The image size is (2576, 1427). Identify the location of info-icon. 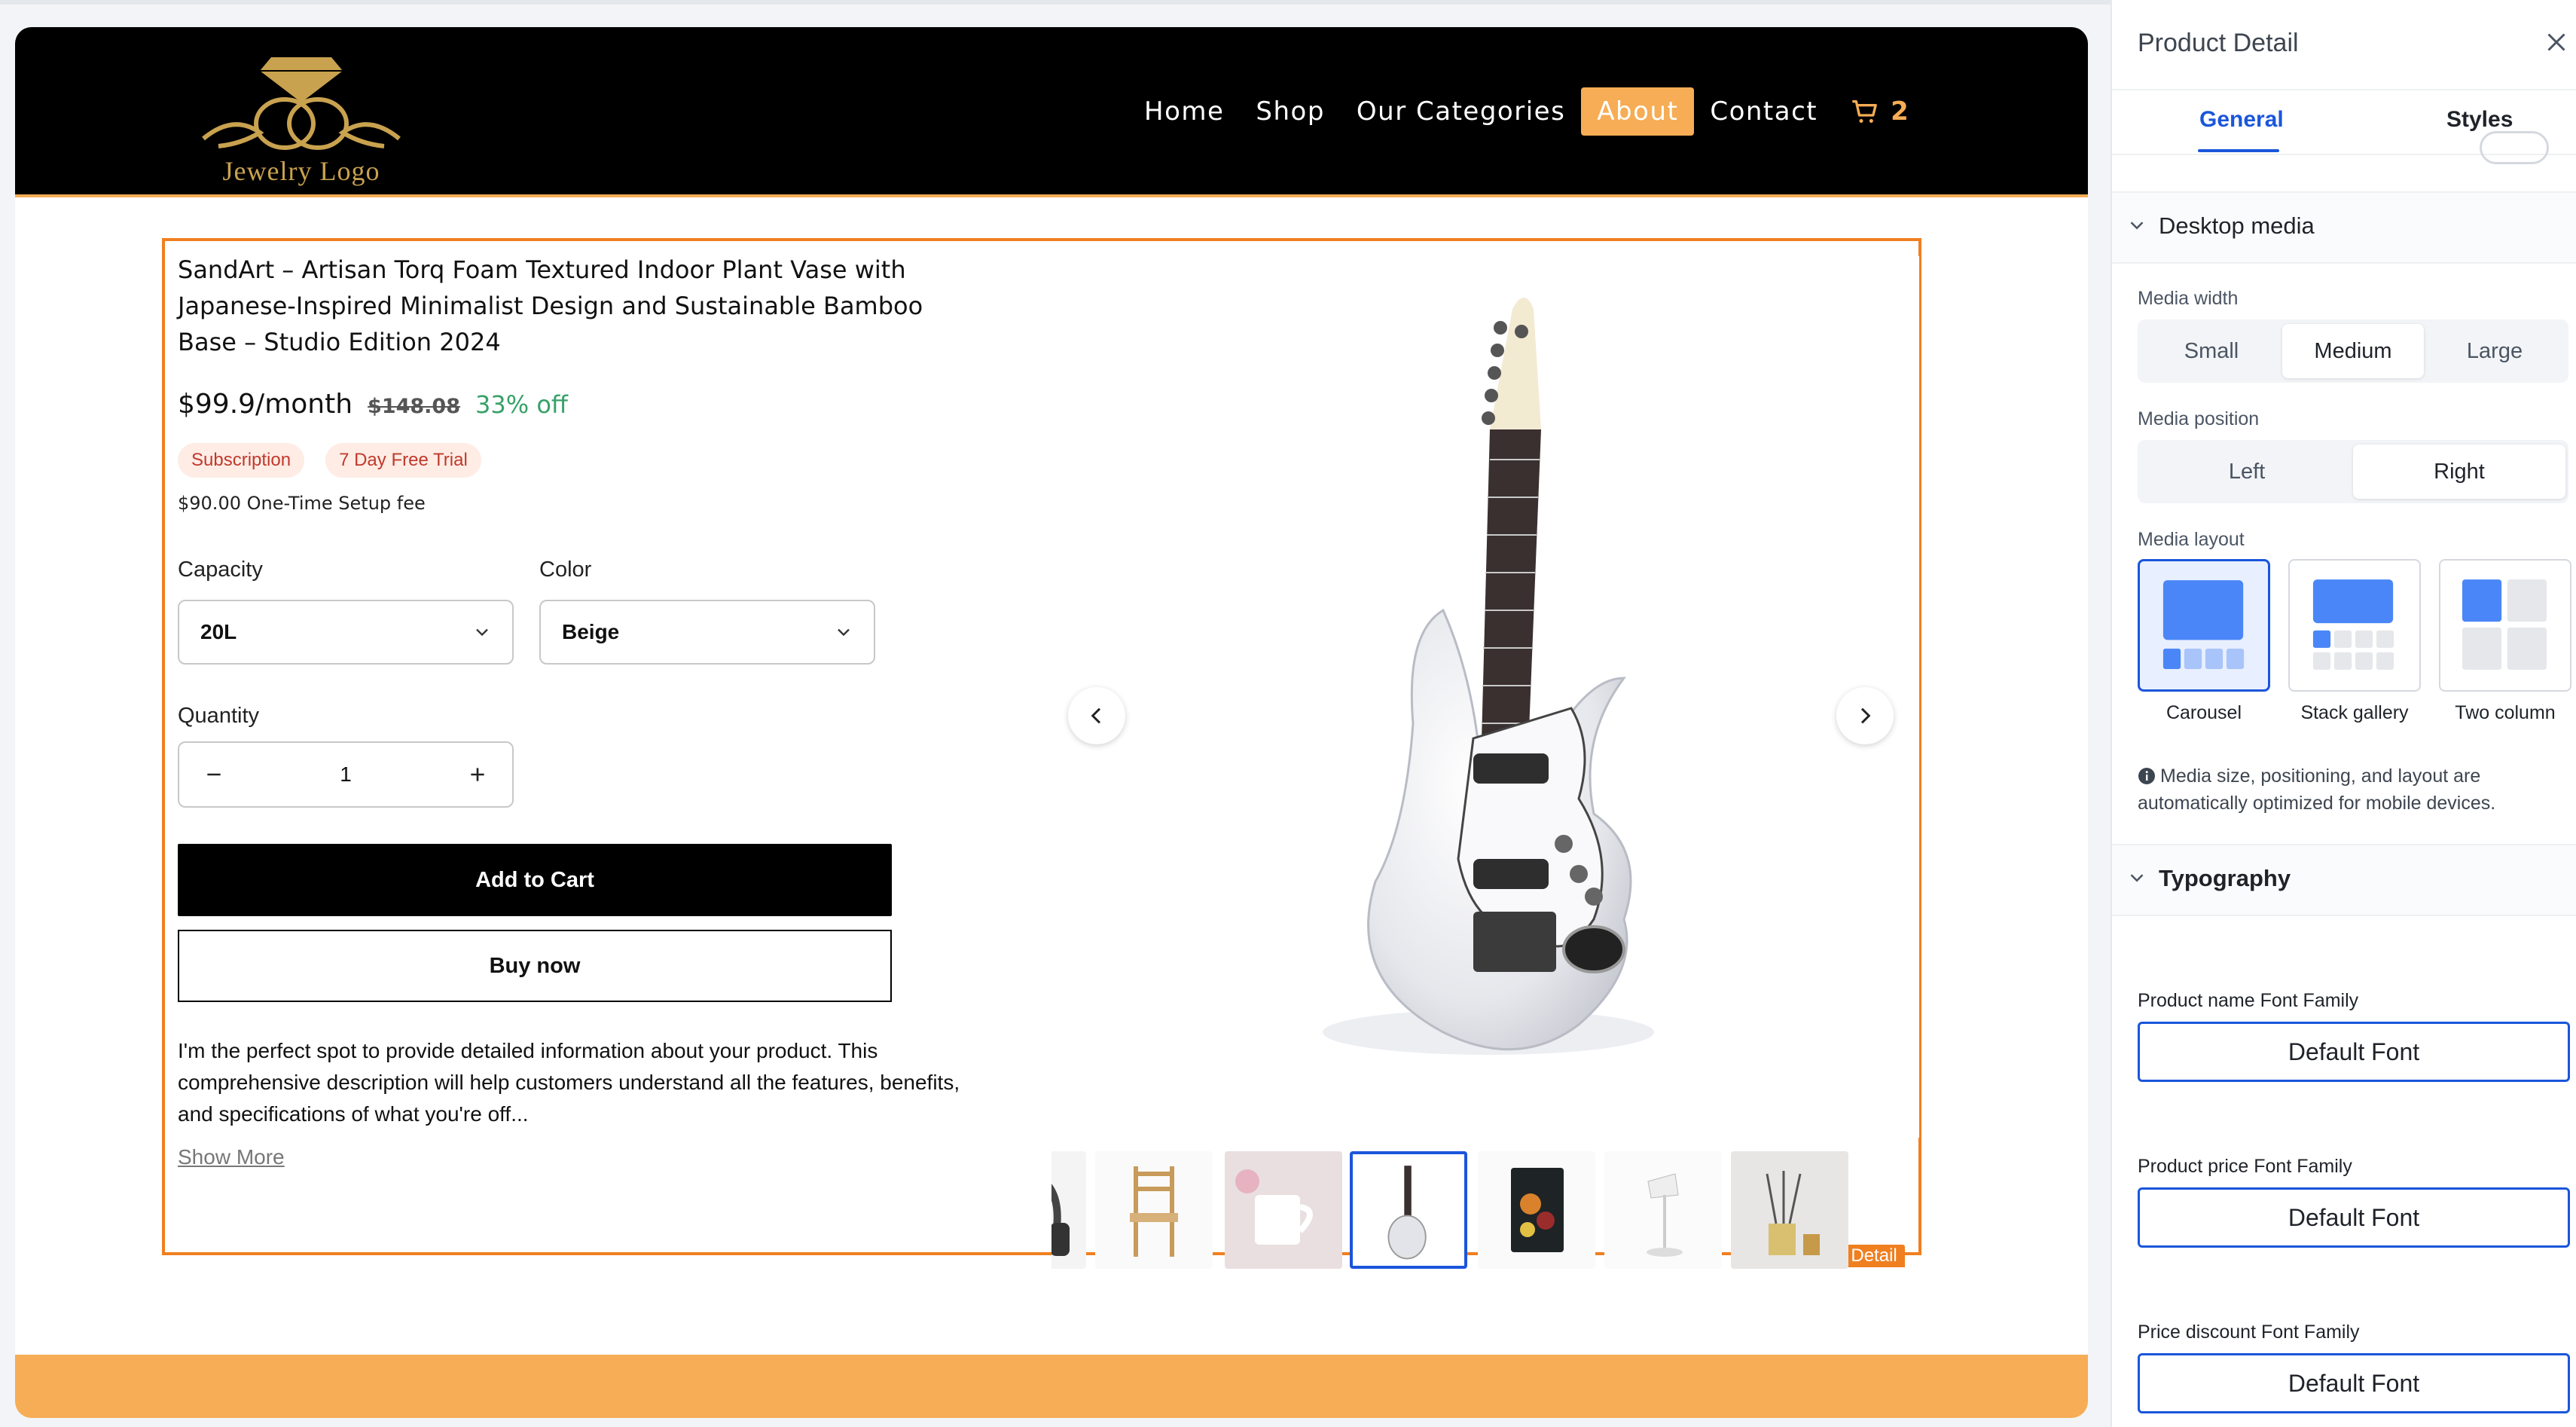
(2147, 776).